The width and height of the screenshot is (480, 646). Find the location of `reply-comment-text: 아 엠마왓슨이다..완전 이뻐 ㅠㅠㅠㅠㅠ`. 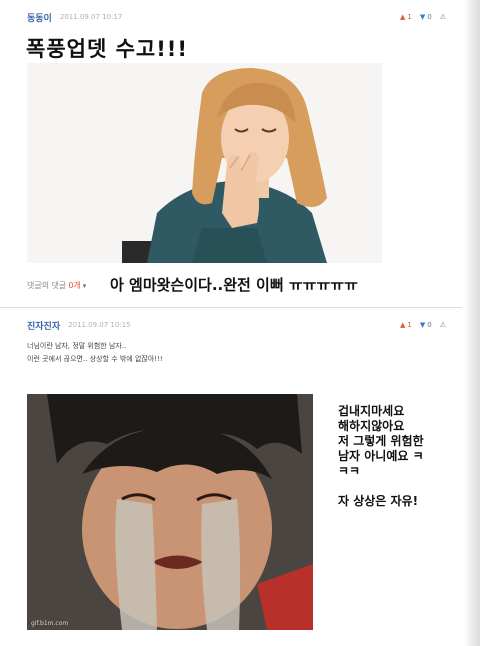

reply-comment-text: 아 엠마왓슨이다..완전 이뻐 ㅠㅠㅠㅠㅠ is located at coordinates (234, 285).